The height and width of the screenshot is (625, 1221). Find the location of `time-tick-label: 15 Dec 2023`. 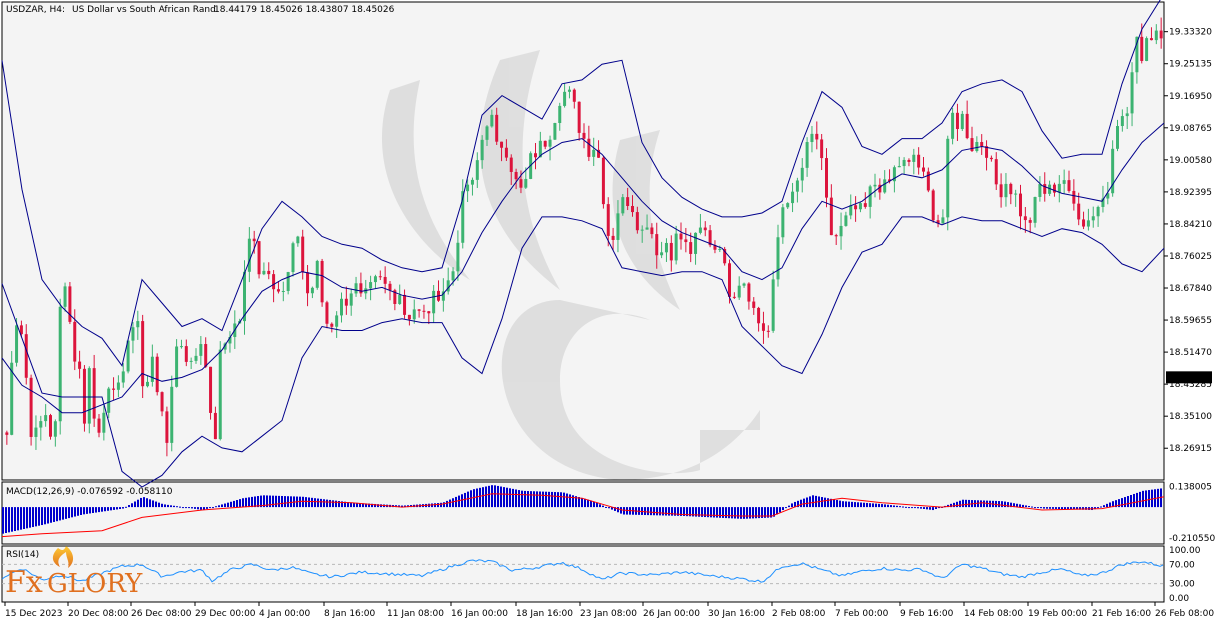

time-tick-label: 15 Dec 2023 is located at coordinates (34, 614).